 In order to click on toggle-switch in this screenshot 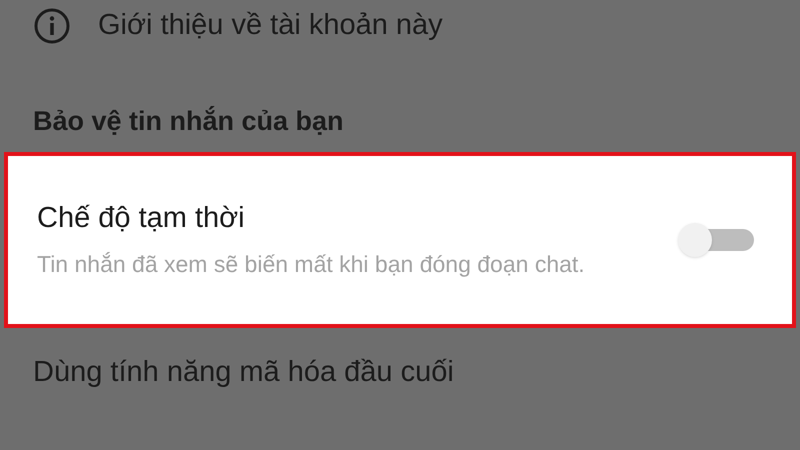, I will do `click(716, 240)`.